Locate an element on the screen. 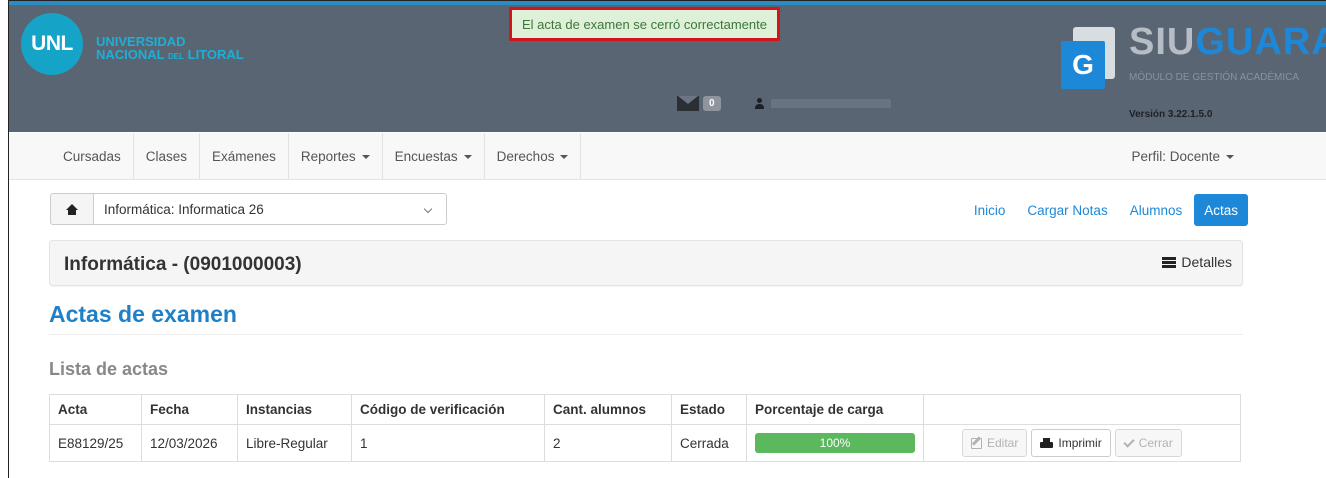 The image size is (1326, 478). nav-item-encuestas: Encuestas is located at coordinates (434, 156).